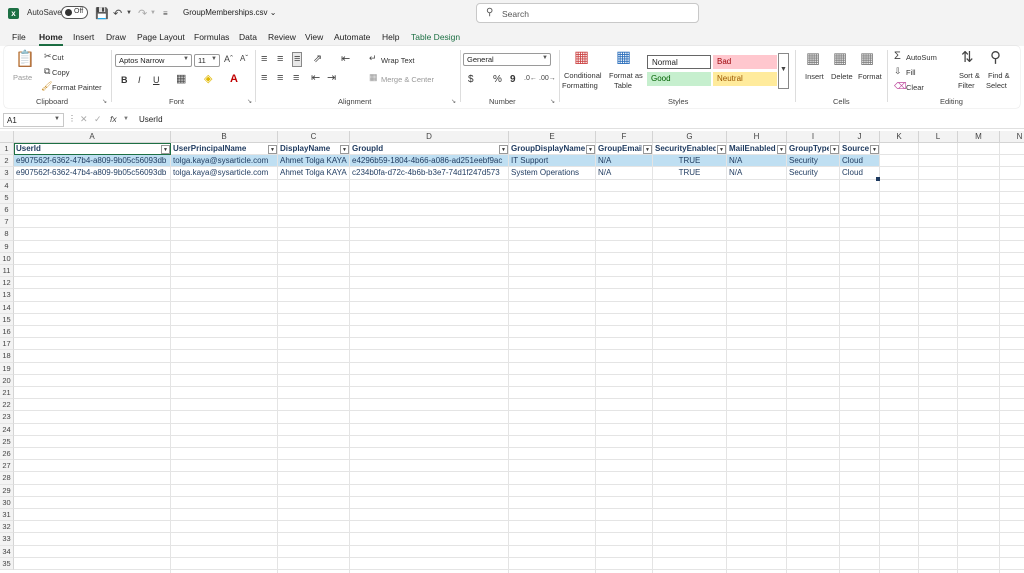 Image resolution: width=1024 pixels, height=573 pixels. Describe the element at coordinates (7, 368) in the screenshot. I see `row-header: 19` at that location.